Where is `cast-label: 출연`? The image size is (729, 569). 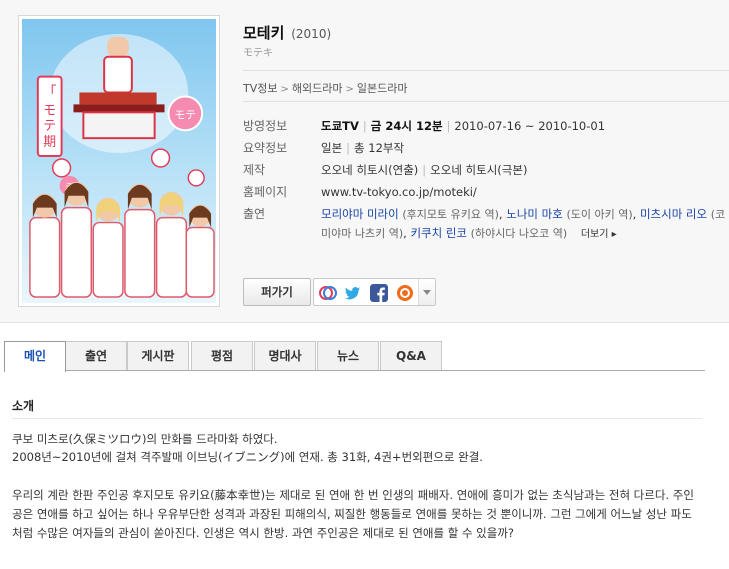
cast-label: 출연 is located at coordinates (254, 214).